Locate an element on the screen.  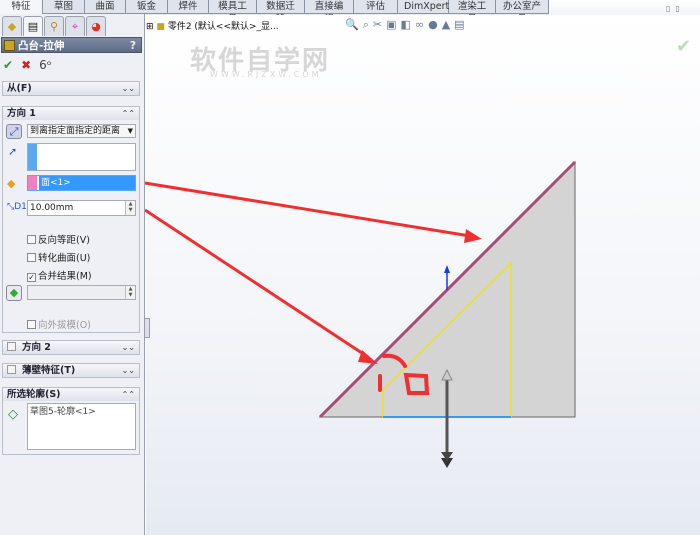
group-thin-feature-header: 薄壁特征(T) ⌄⌄ is located at coordinates (71, 370).